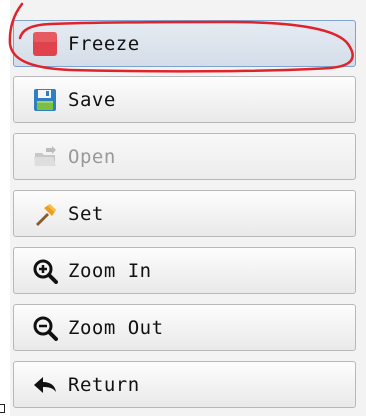 This screenshot has width=366, height=416. I want to click on return-button: Return, so click(184, 384).